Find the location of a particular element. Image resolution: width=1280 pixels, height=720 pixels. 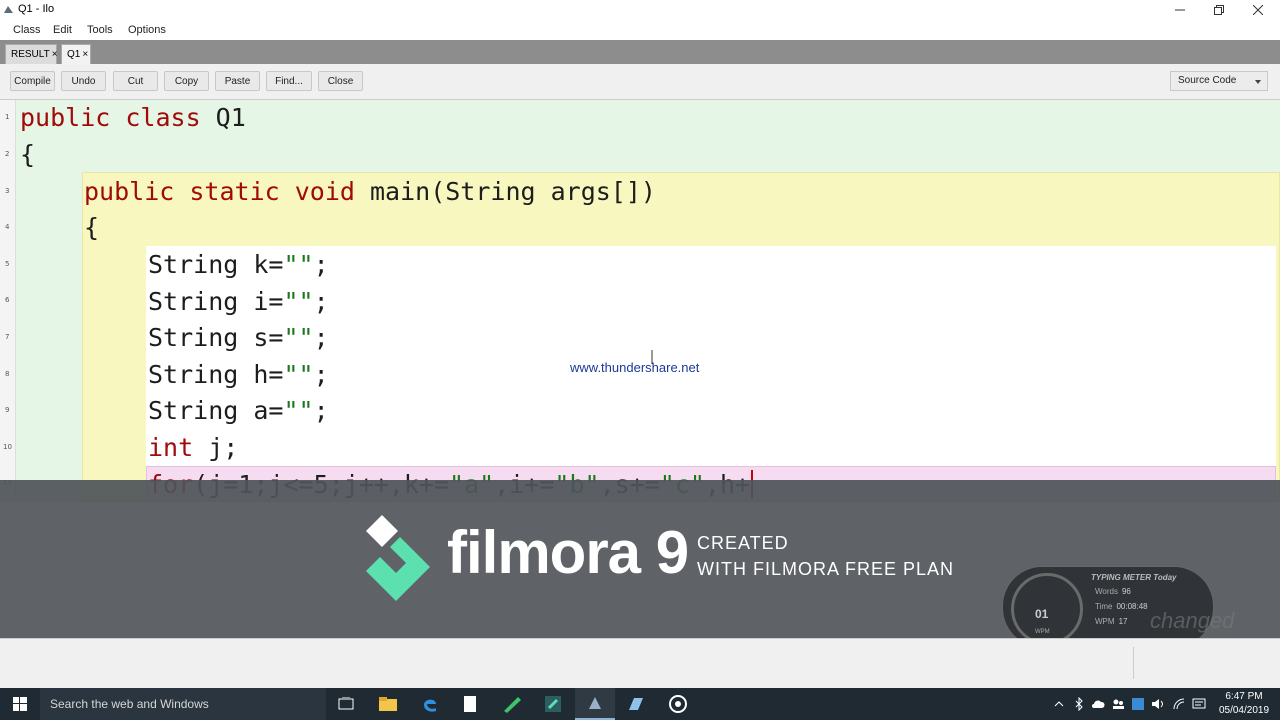

code-line: String s=""; is located at coordinates (238, 337).